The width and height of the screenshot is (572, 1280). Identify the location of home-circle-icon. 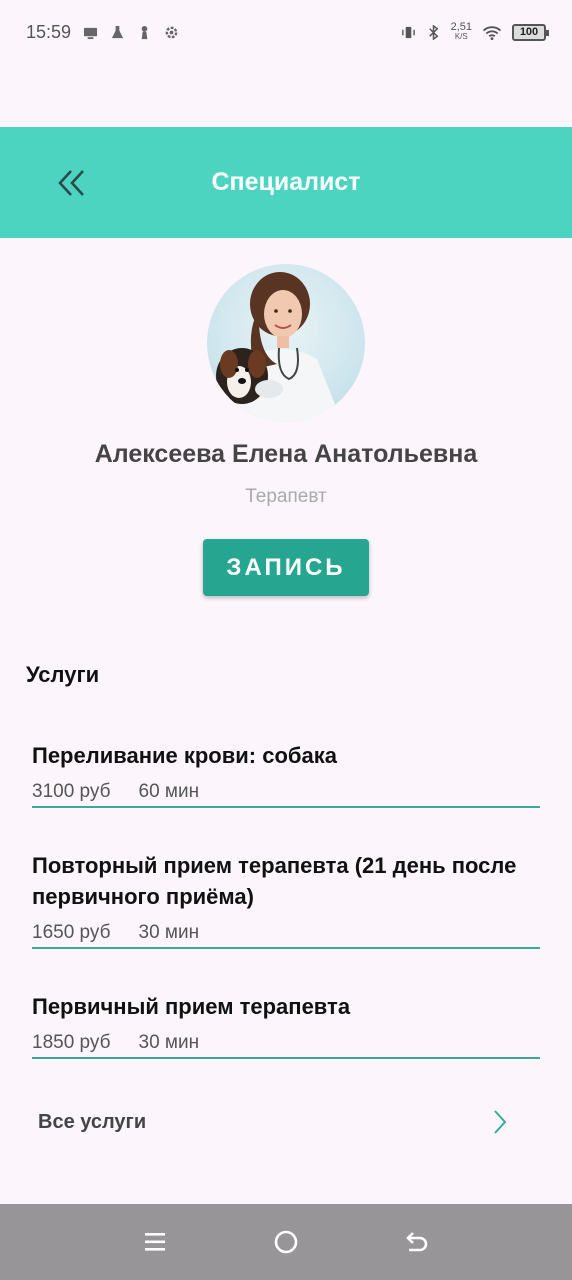
(286, 1242).